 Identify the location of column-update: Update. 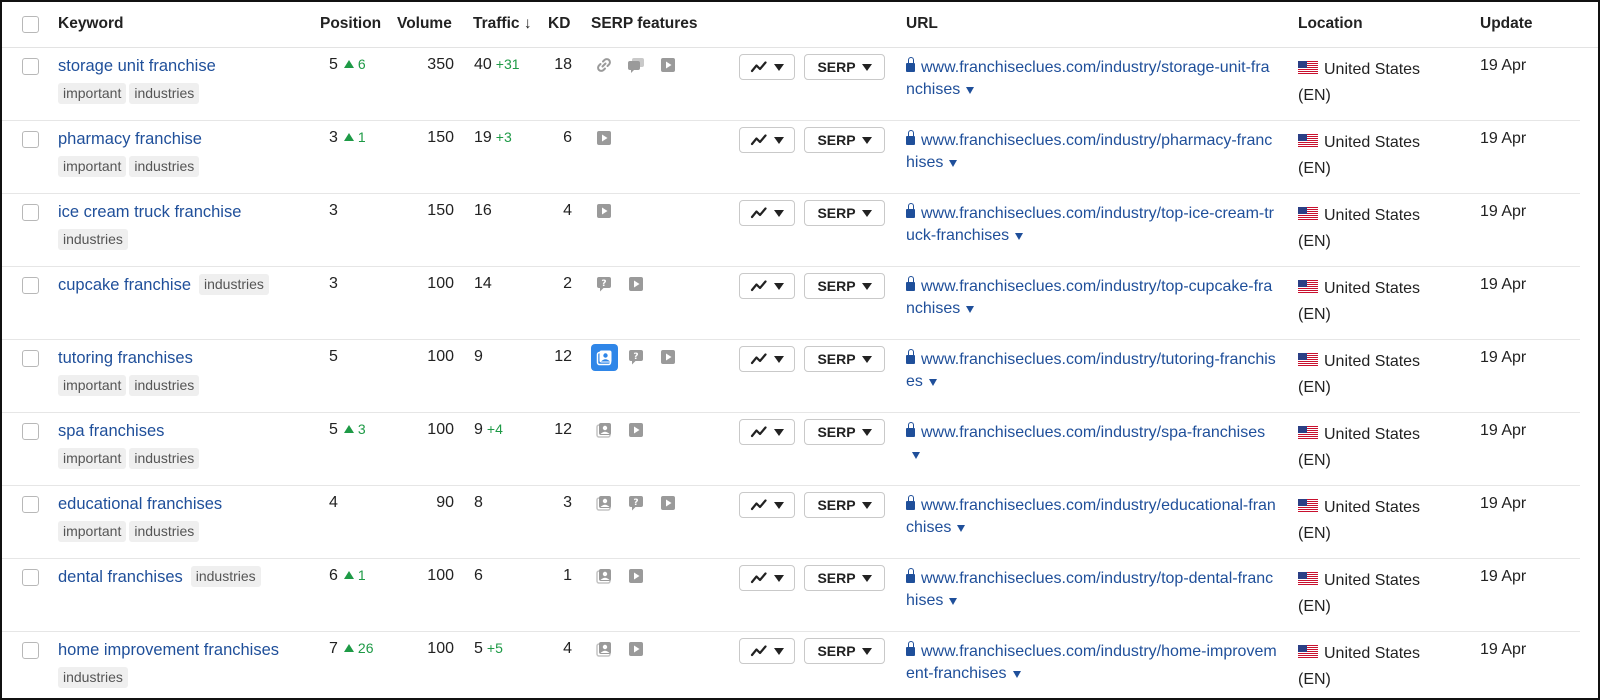
(1506, 24).